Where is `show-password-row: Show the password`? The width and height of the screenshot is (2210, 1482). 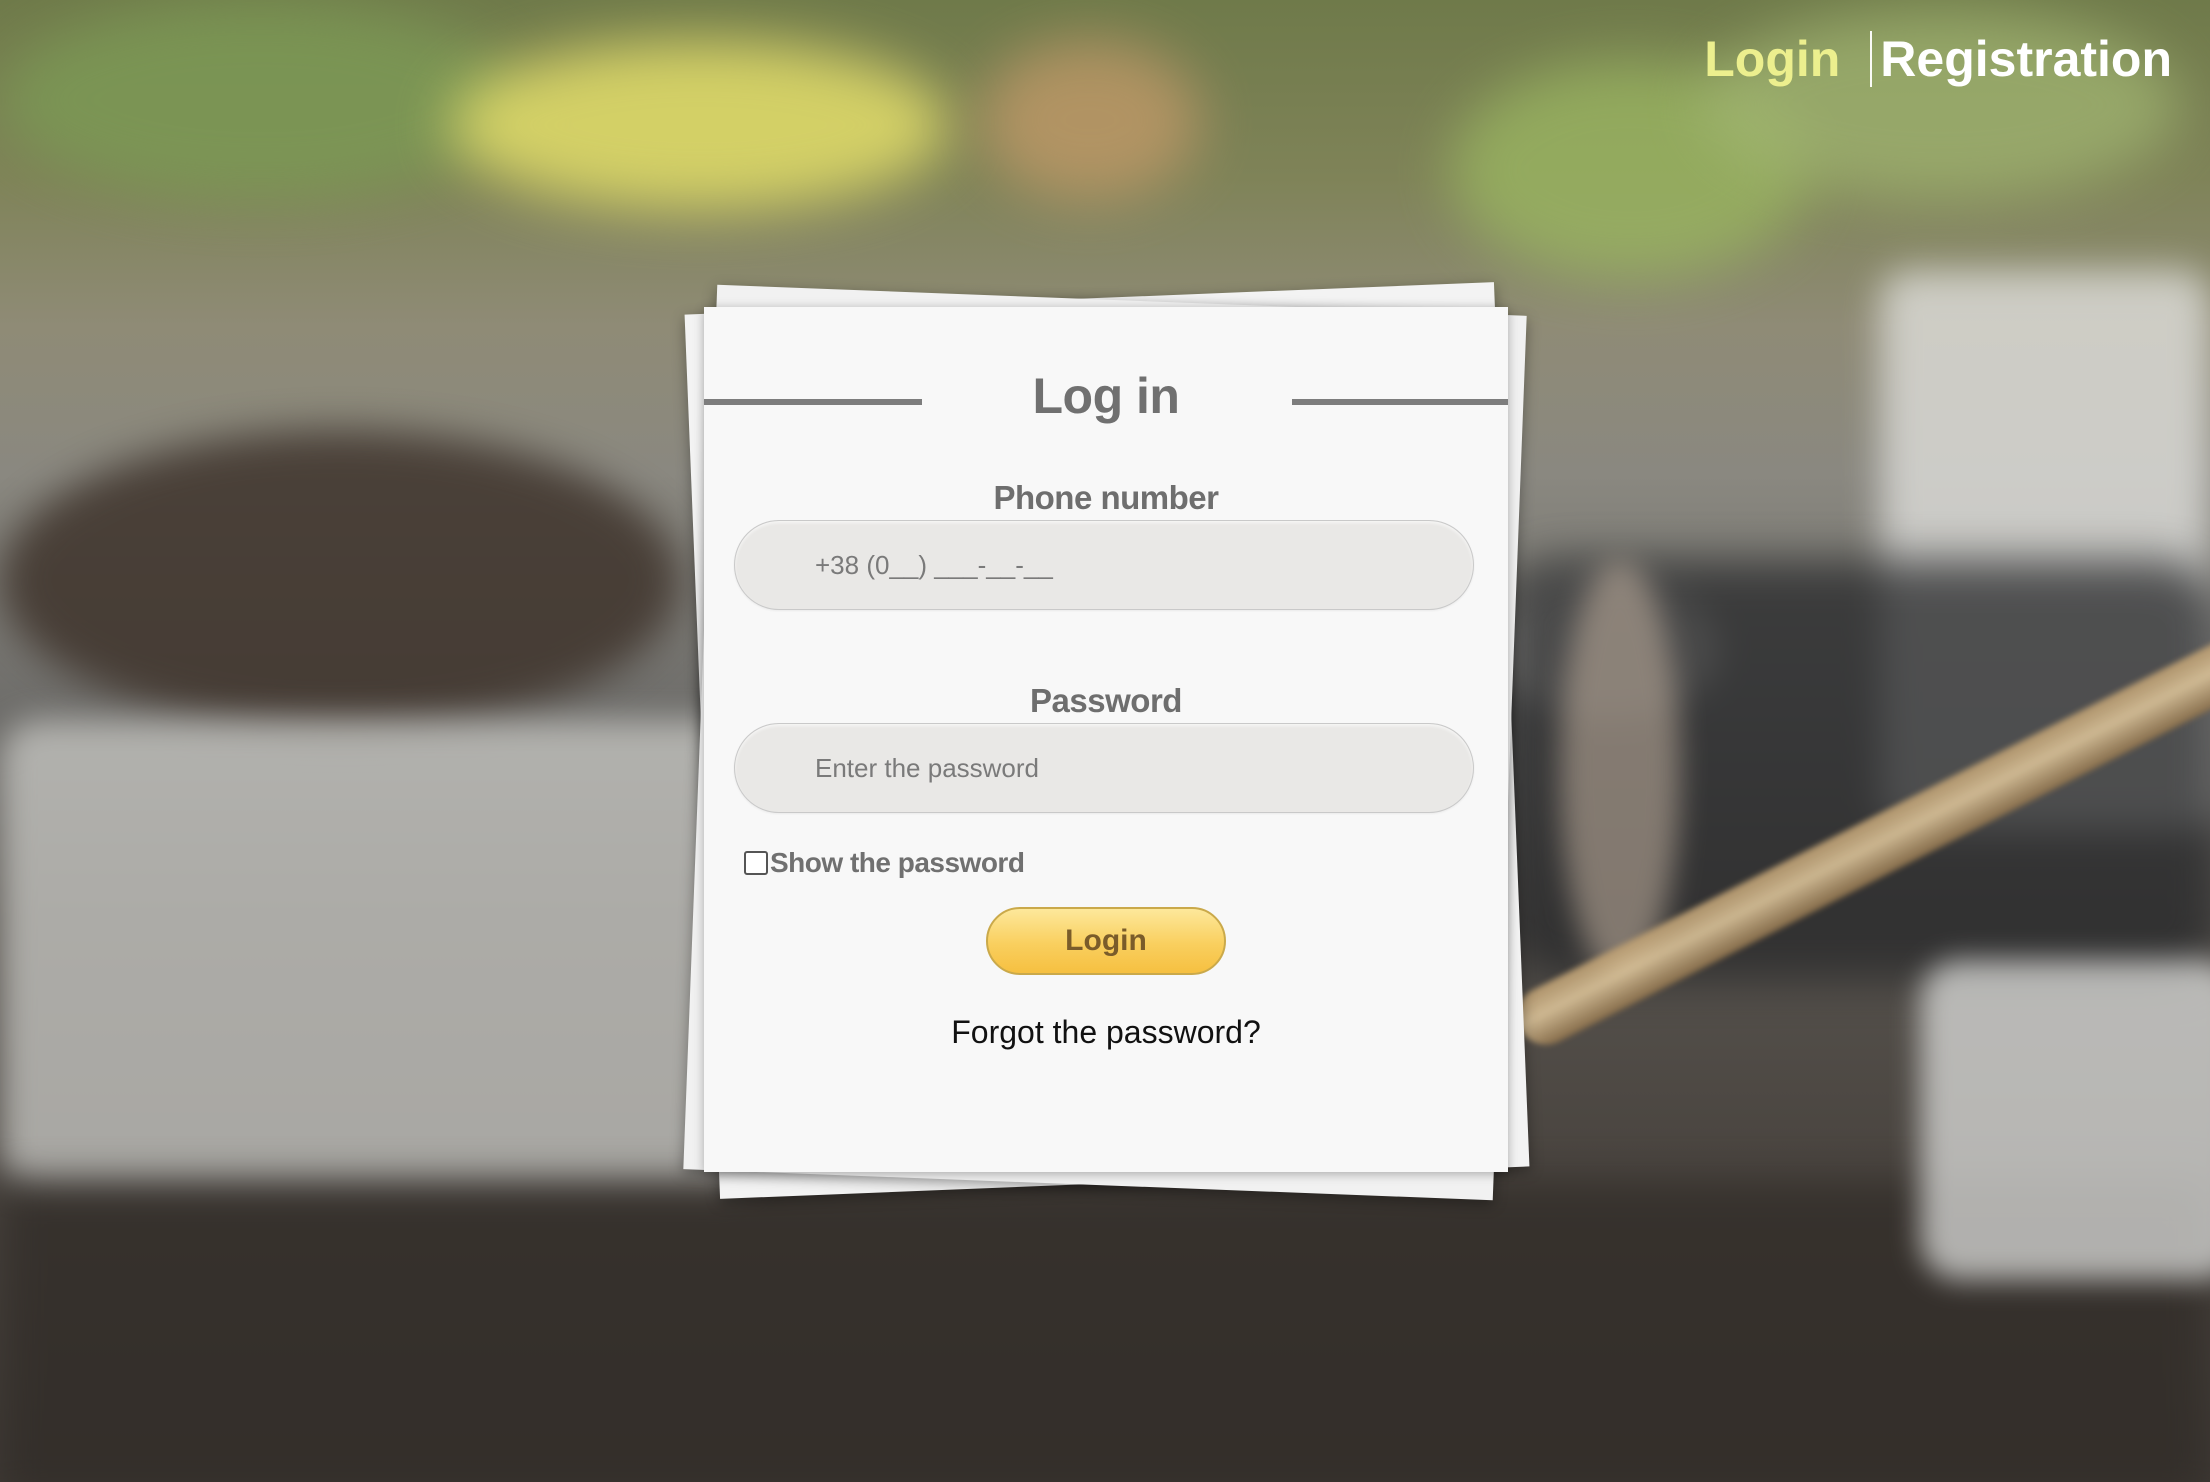
show-password-row: Show the password is located at coordinates (884, 863).